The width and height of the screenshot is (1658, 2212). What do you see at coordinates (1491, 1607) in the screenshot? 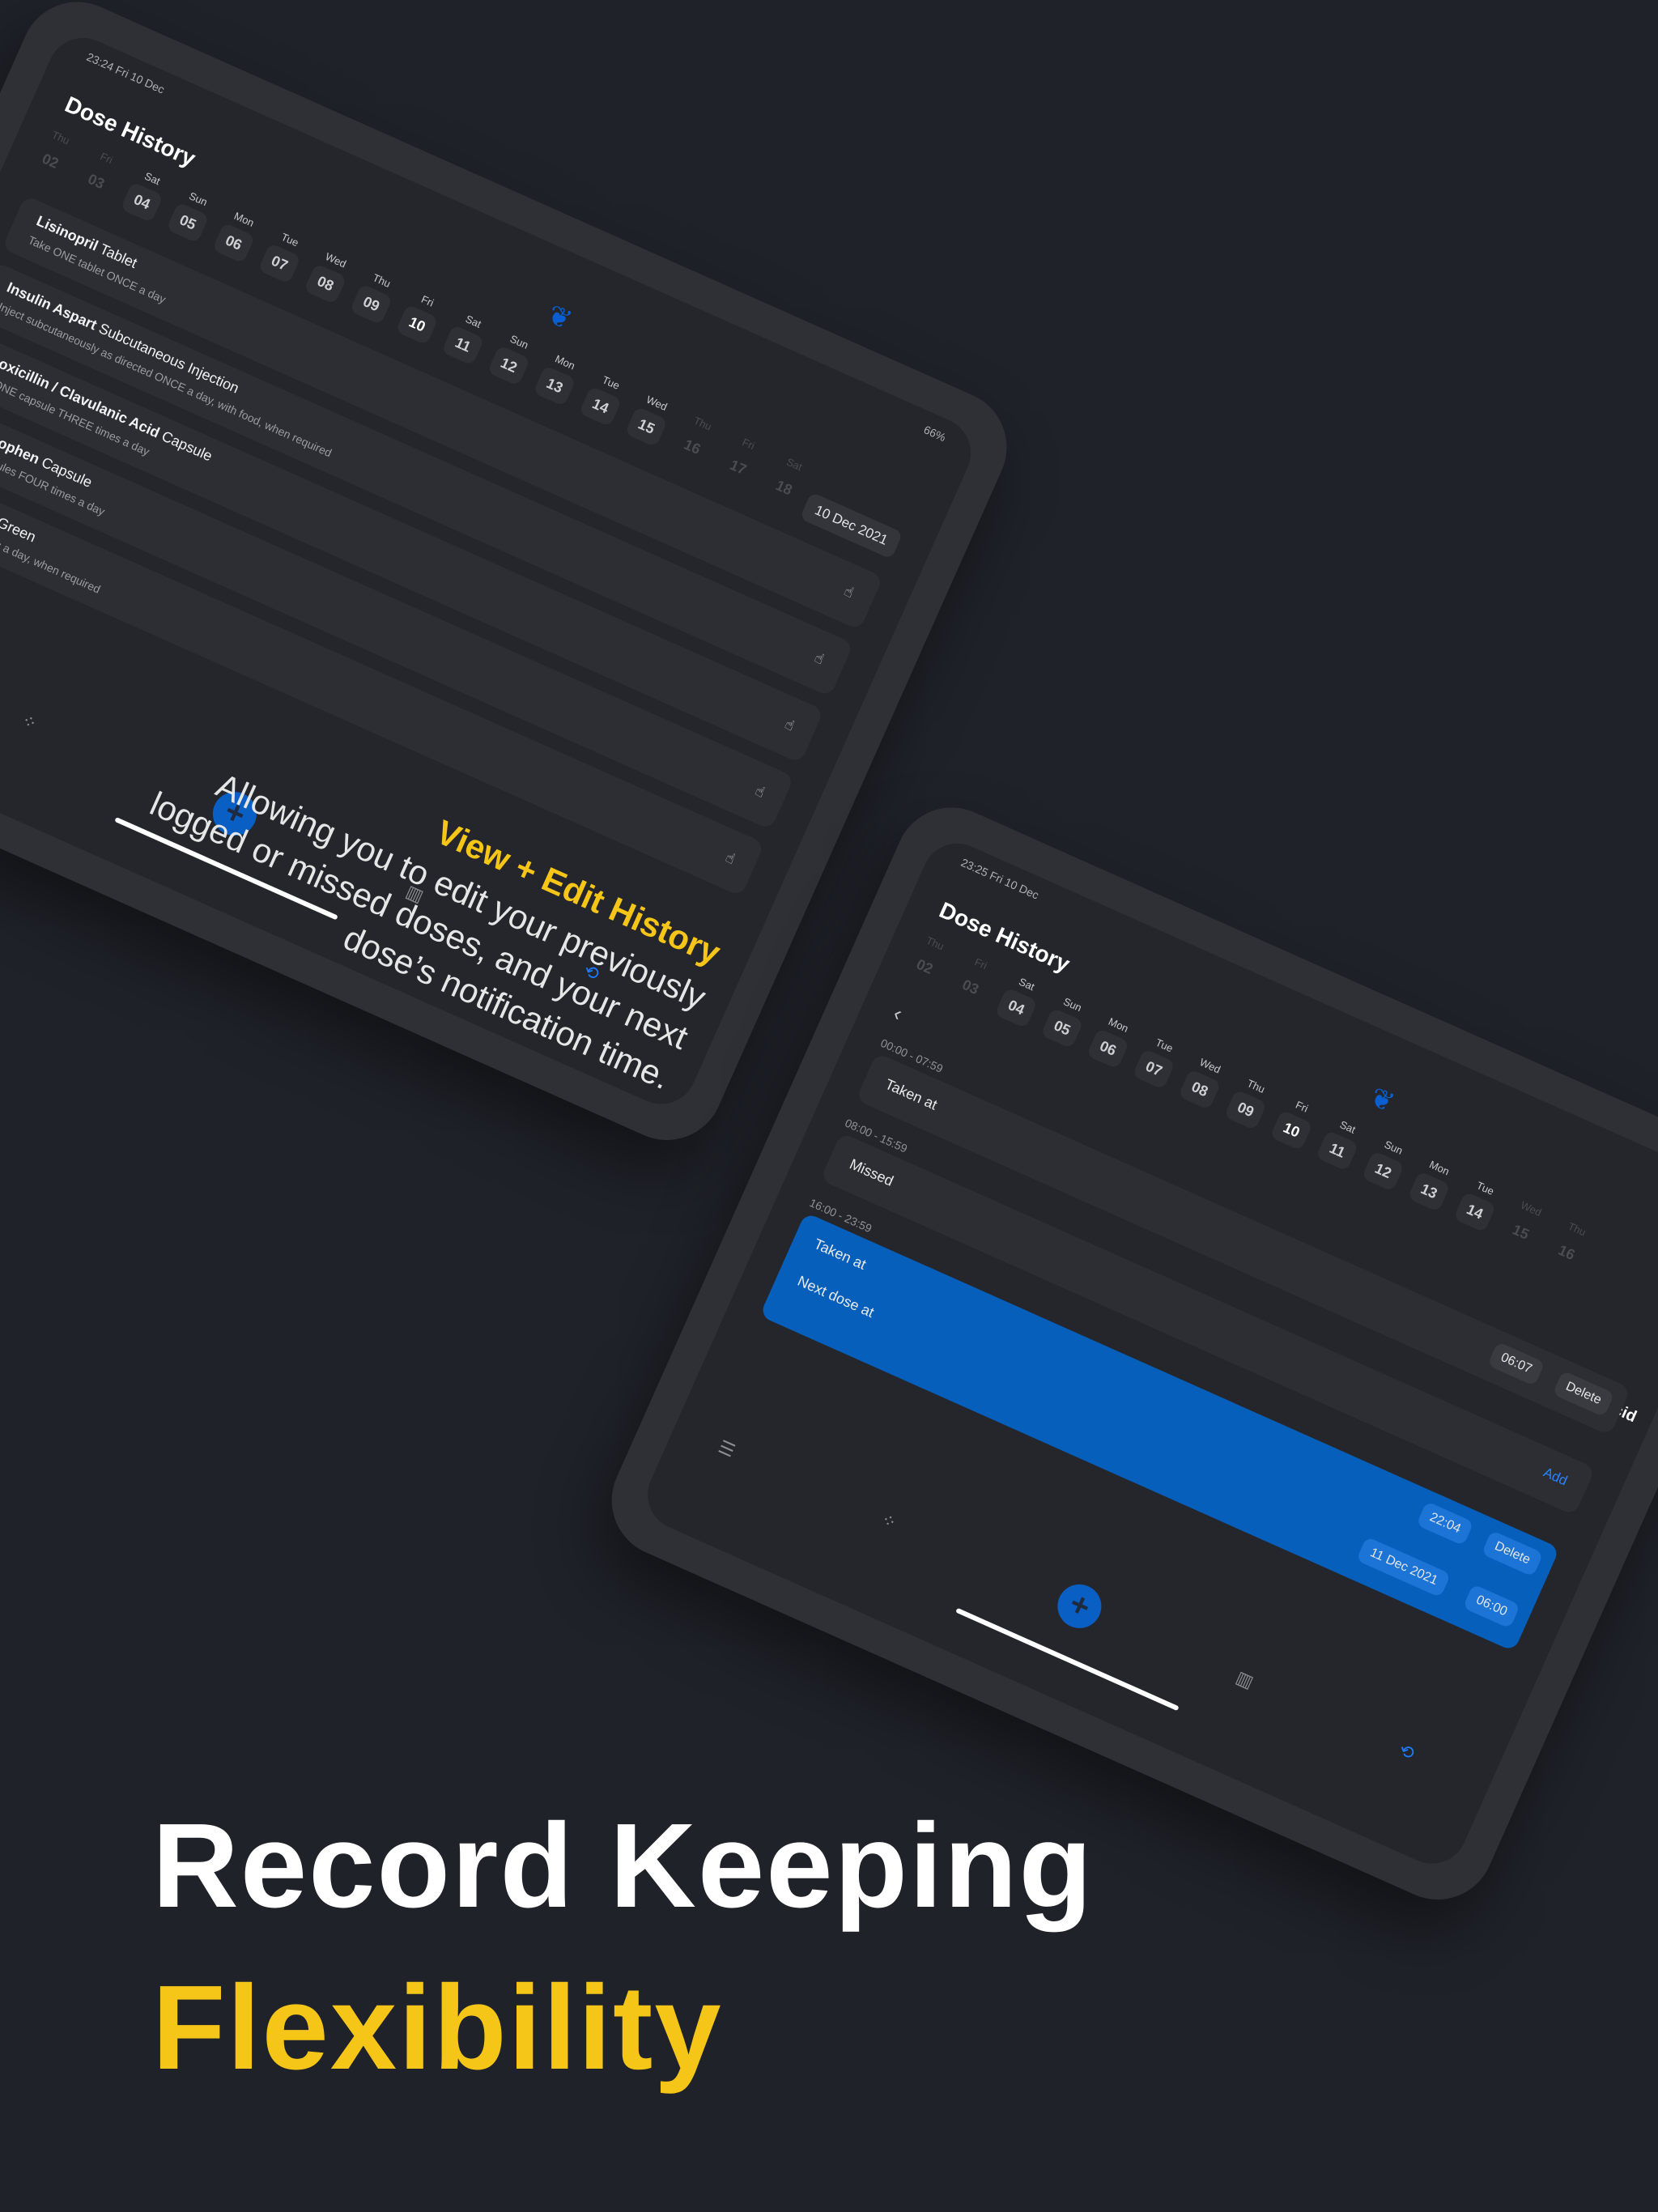
I see `next-time-button: 06:00` at bounding box center [1491, 1607].